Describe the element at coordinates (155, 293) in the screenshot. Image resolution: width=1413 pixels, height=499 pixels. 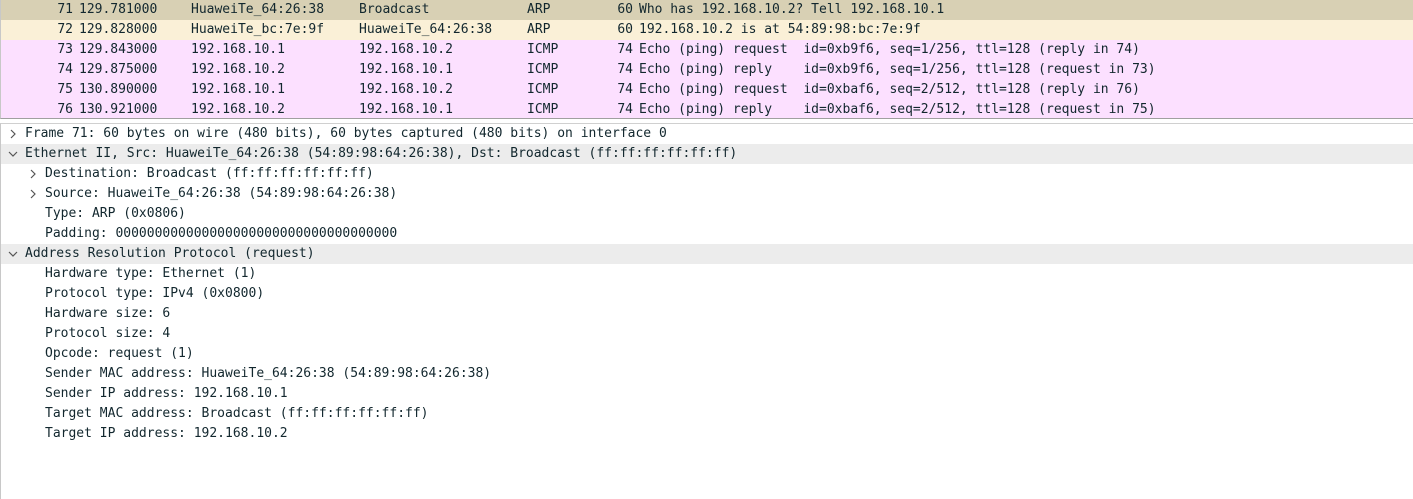
I see `tree-item-label: Protocol type: IPv4 (0x0800)` at that location.